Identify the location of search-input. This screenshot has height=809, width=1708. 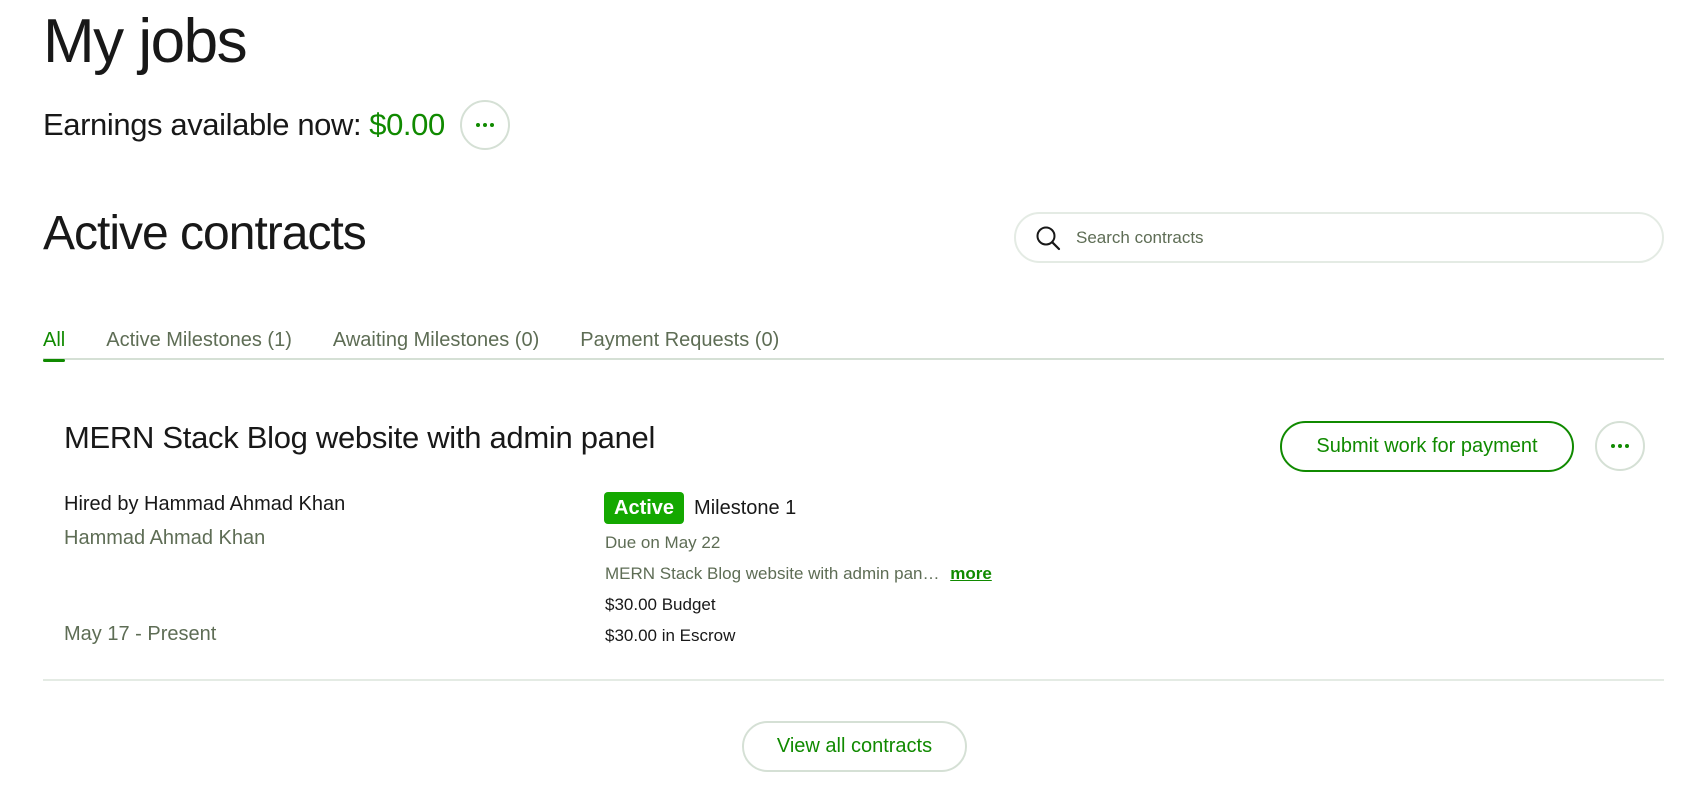
(1356, 237).